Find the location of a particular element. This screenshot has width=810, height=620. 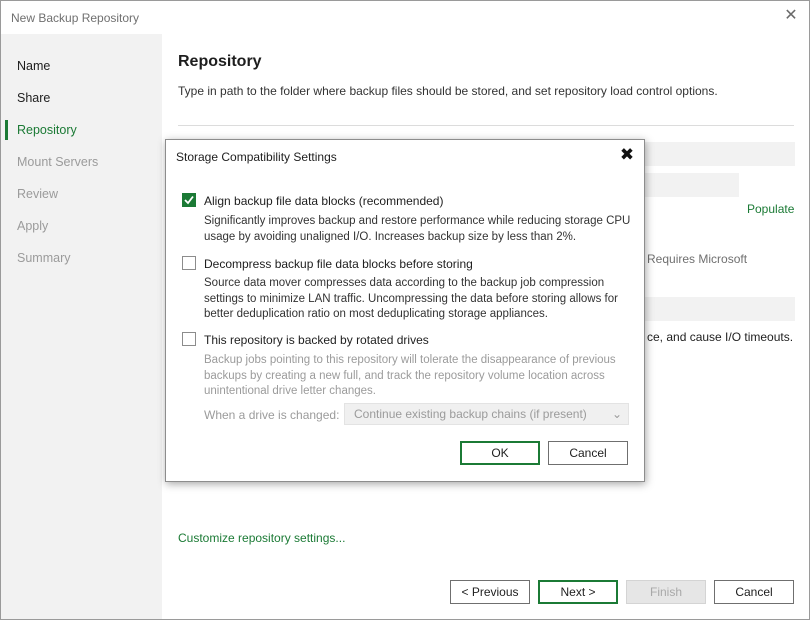

align-blocks-checkbox is located at coordinates (189, 200).